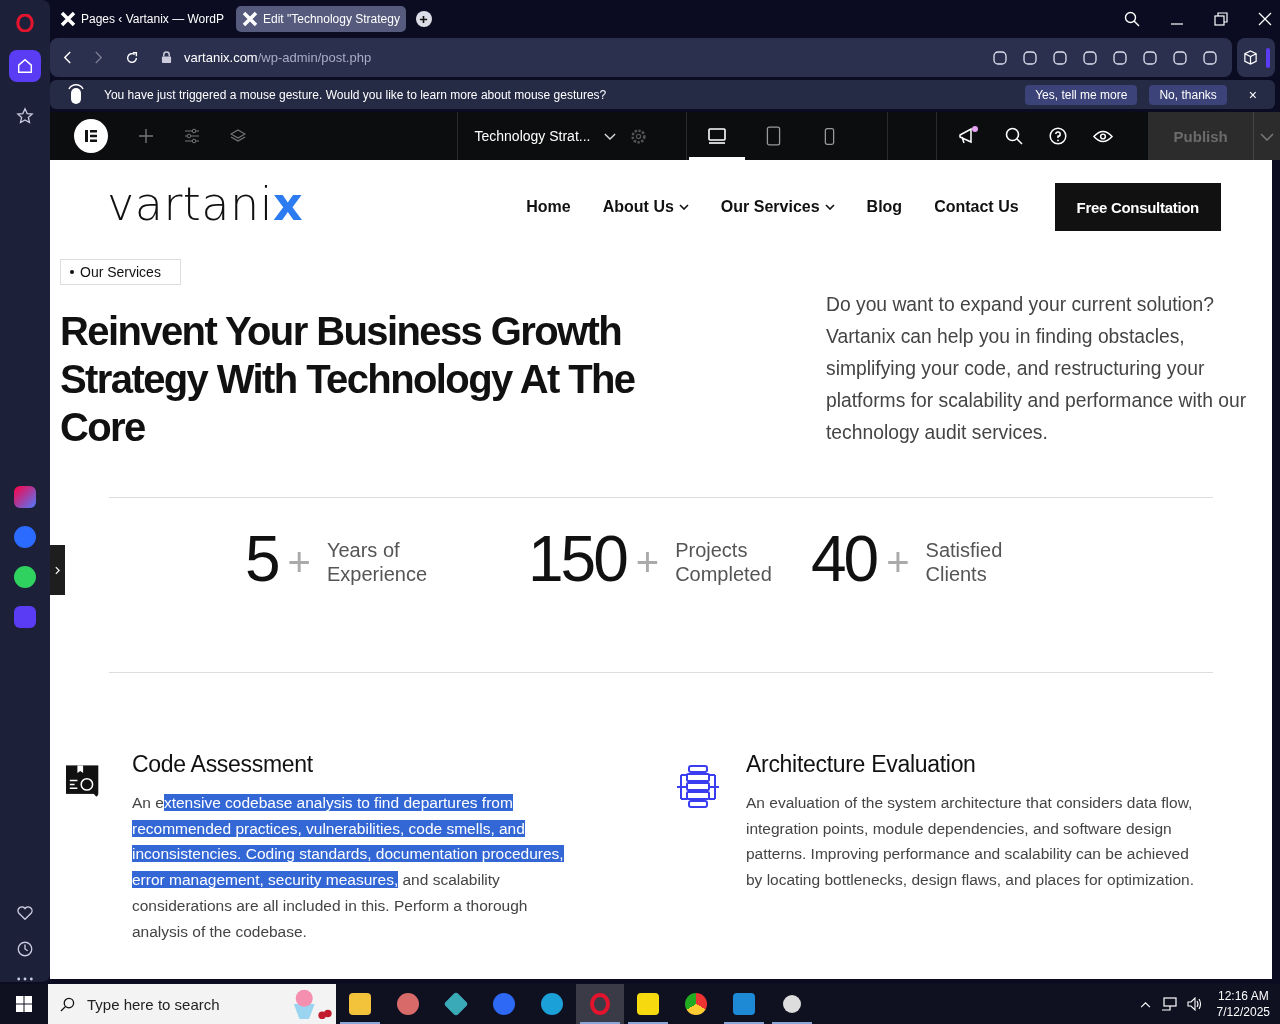  Describe the element at coordinates (1102, 136) in the screenshot. I see `preview-eye-icon` at that location.